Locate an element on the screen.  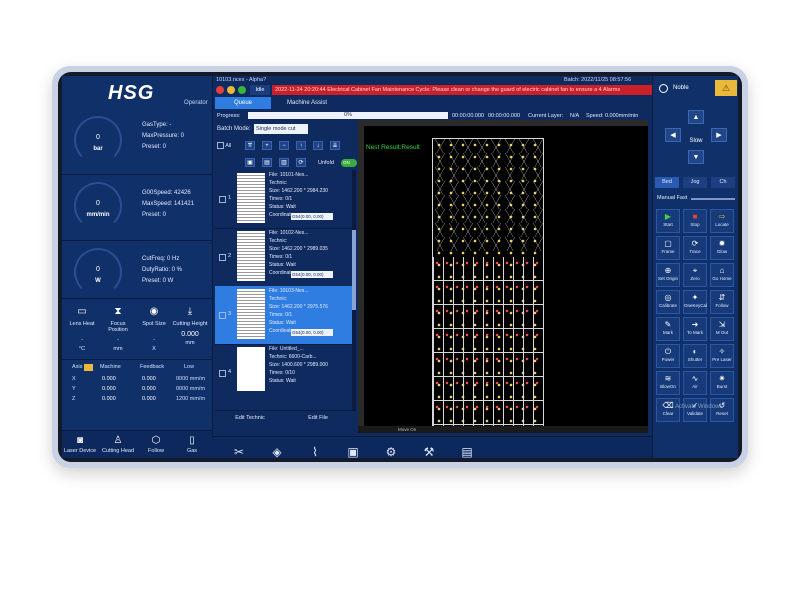
arrow-left-icon: ◀ is located at coordinates (673, 135).